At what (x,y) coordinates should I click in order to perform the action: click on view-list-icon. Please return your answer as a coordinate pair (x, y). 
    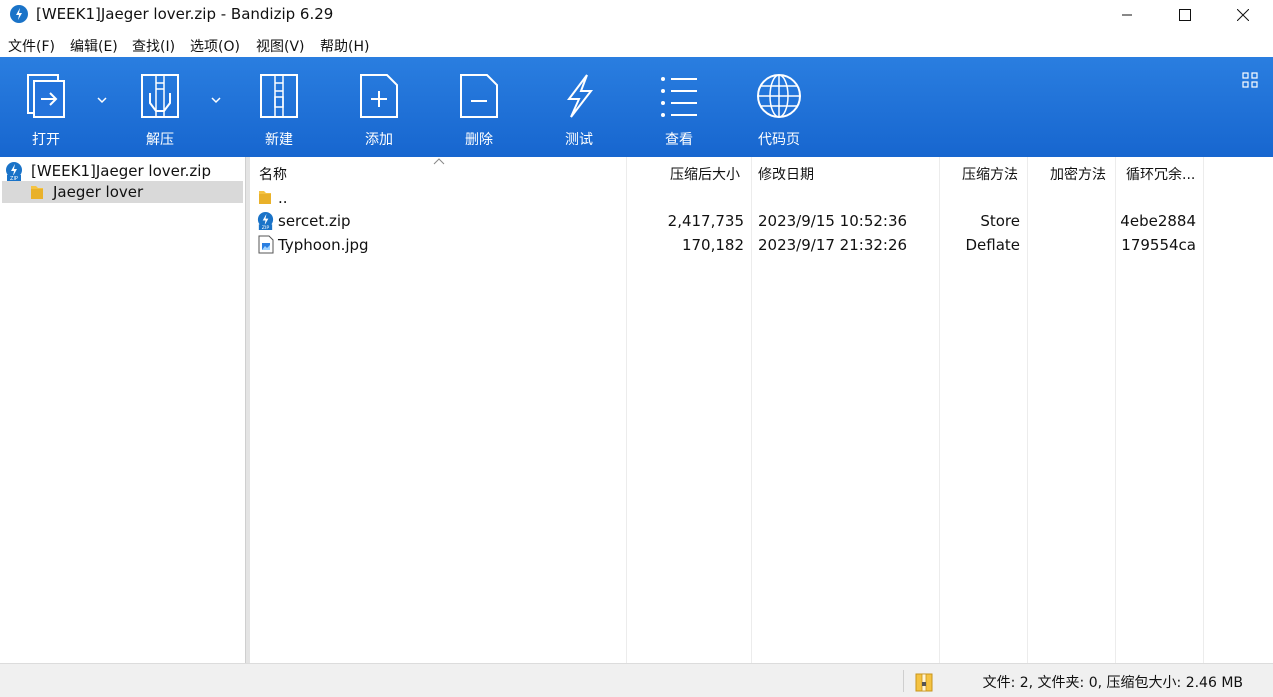
    Looking at the image, I should click on (679, 97).